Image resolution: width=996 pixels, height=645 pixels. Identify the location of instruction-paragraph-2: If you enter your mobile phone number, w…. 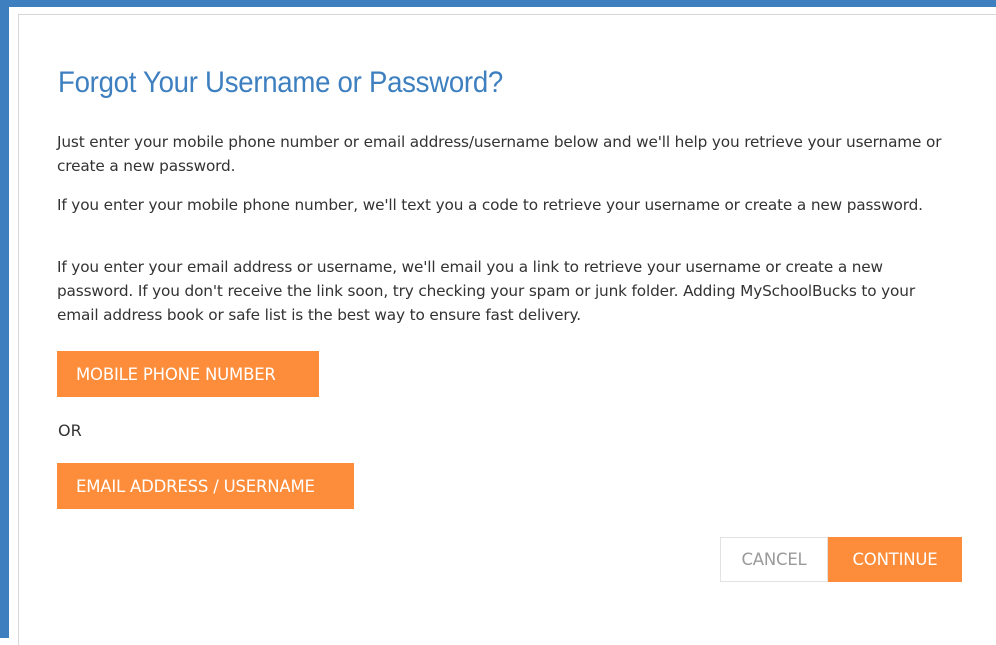
(490, 205).